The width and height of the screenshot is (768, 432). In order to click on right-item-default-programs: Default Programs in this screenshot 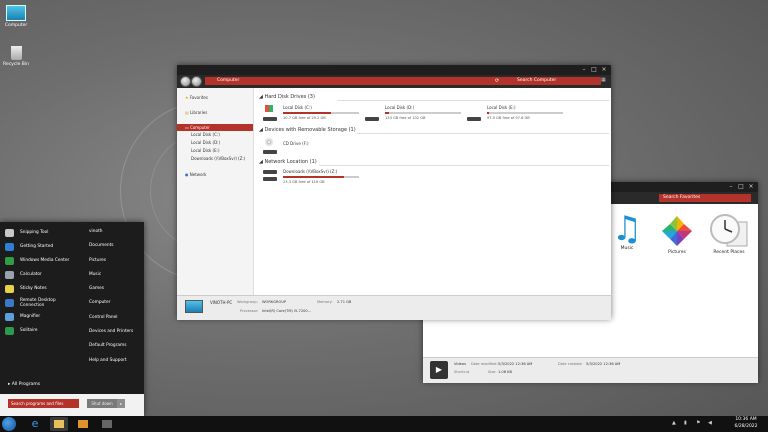, I will do `click(113, 346)`.